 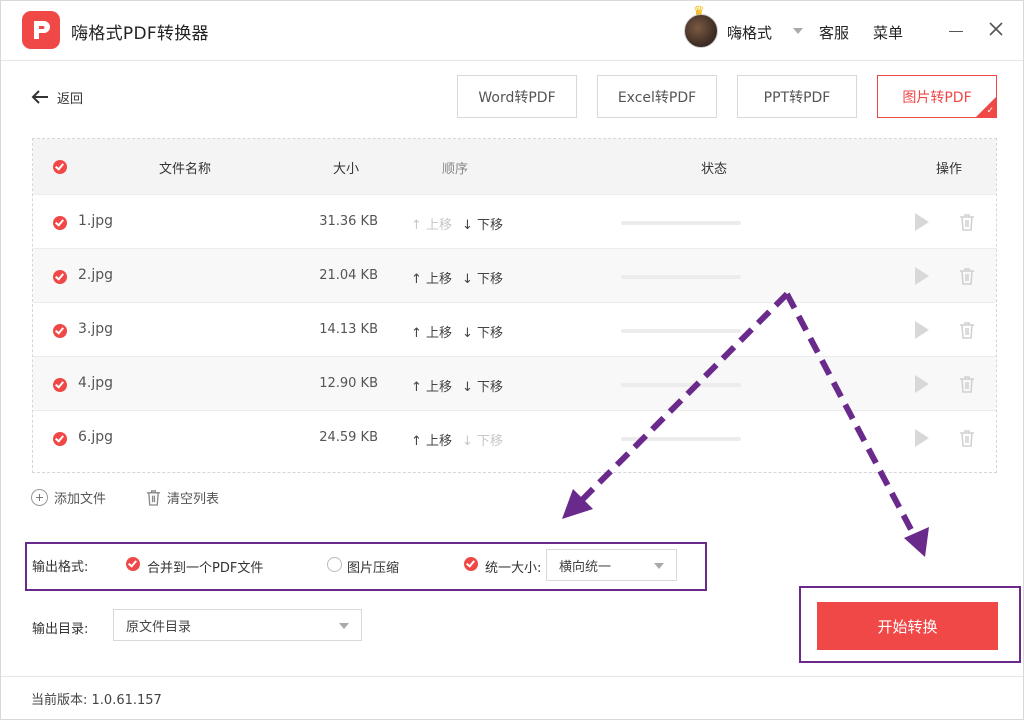 What do you see at coordinates (96, 383) in the screenshot?
I see `file-name: 4.jpg` at bounding box center [96, 383].